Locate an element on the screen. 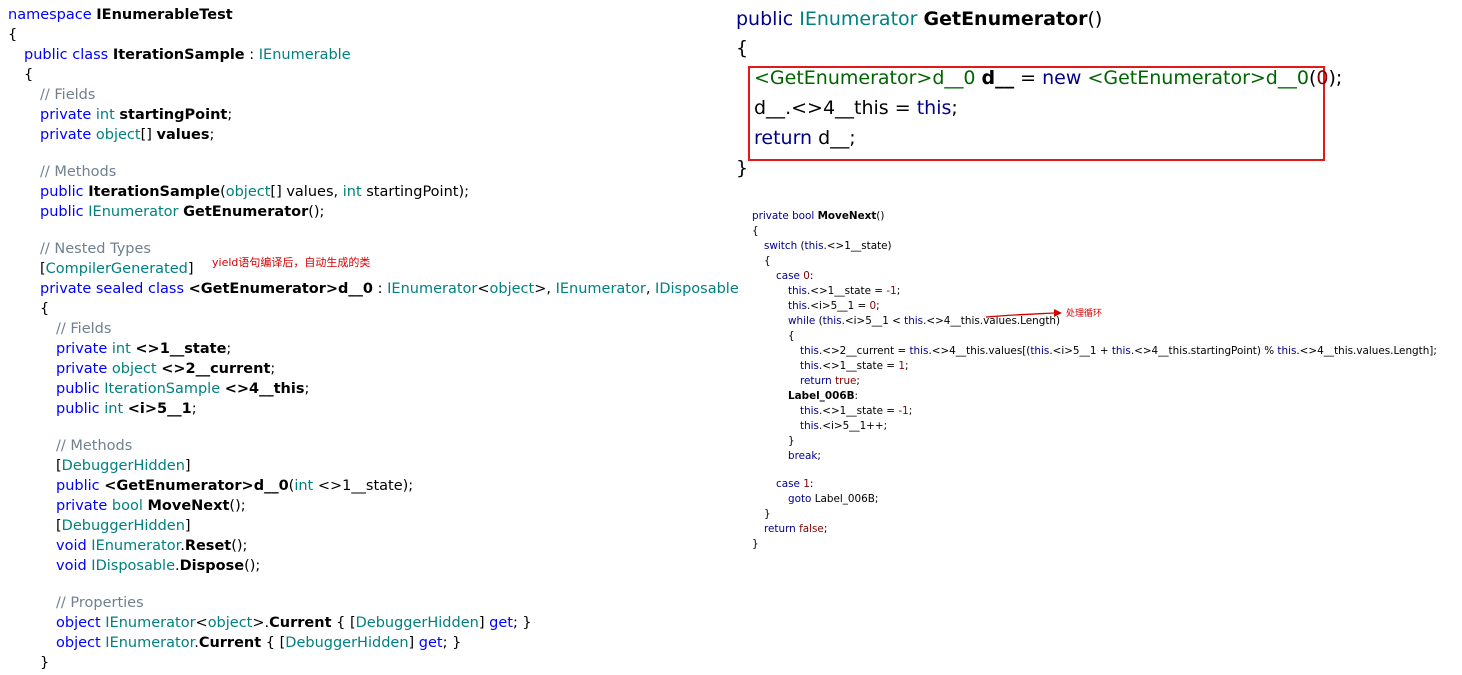 The height and width of the screenshot is (675, 1462). expression: .<>4__this.startingPoint) % is located at coordinates (1204, 351).